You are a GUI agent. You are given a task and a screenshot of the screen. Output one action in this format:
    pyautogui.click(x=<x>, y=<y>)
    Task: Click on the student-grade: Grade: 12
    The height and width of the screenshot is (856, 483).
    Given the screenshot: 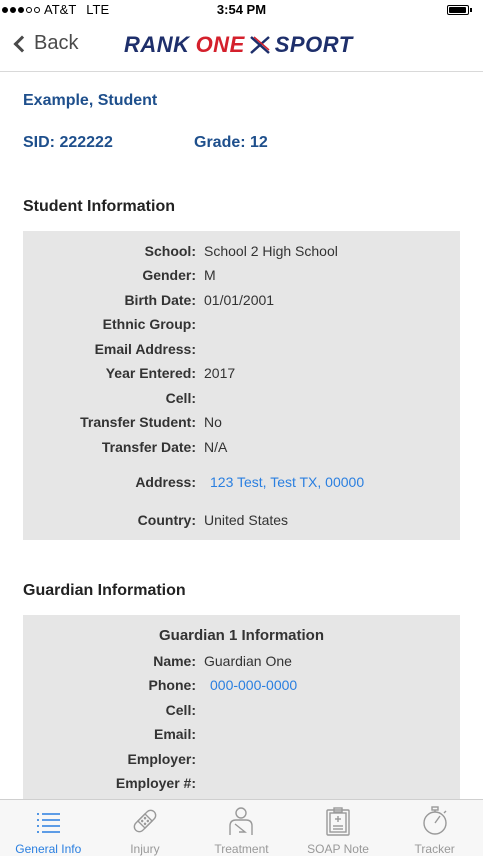 What is the action you would take?
    pyautogui.click(x=231, y=142)
    